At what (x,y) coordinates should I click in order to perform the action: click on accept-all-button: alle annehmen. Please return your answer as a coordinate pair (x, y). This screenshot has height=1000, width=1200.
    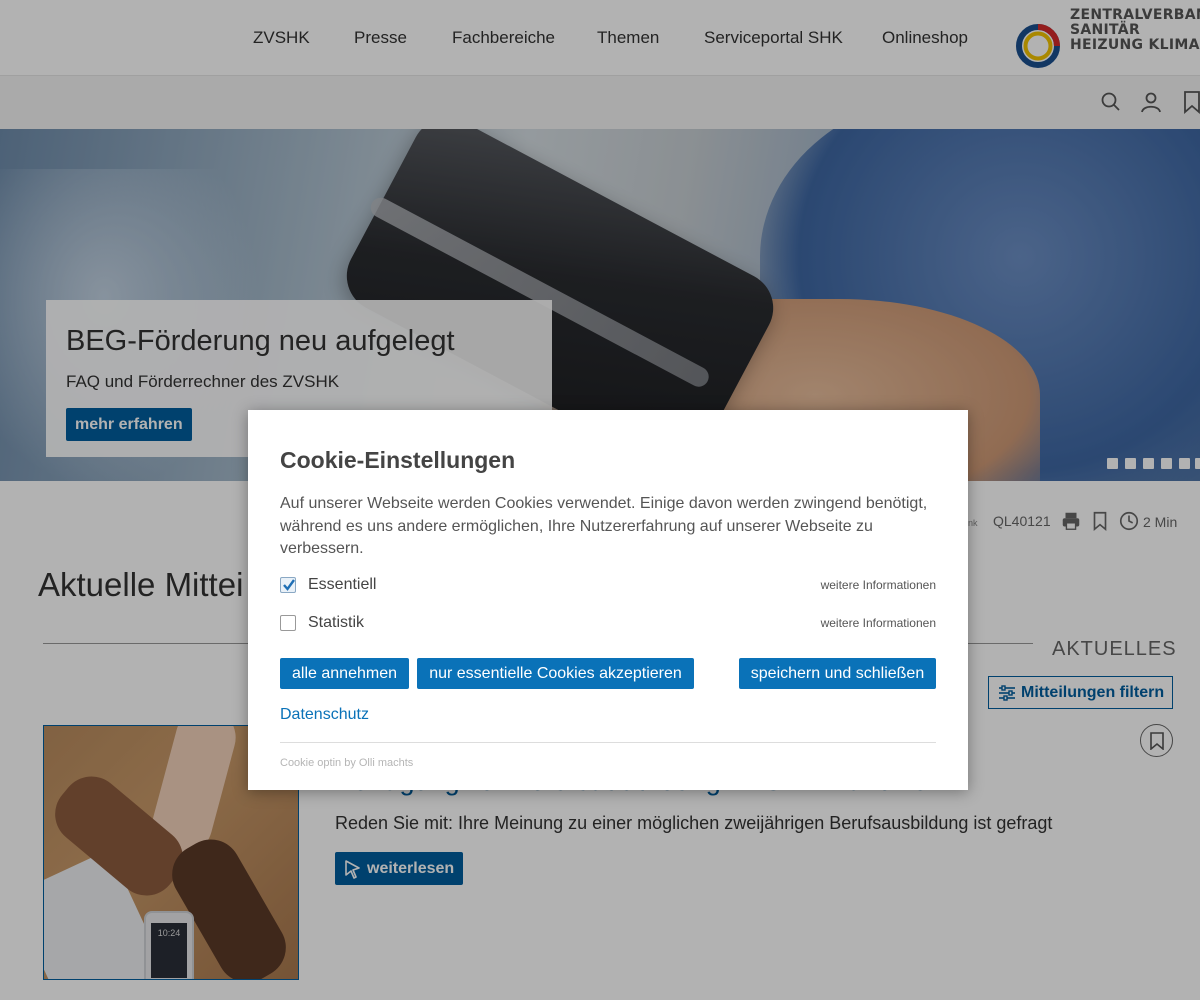
    Looking at the image, I should click on (344, 673).